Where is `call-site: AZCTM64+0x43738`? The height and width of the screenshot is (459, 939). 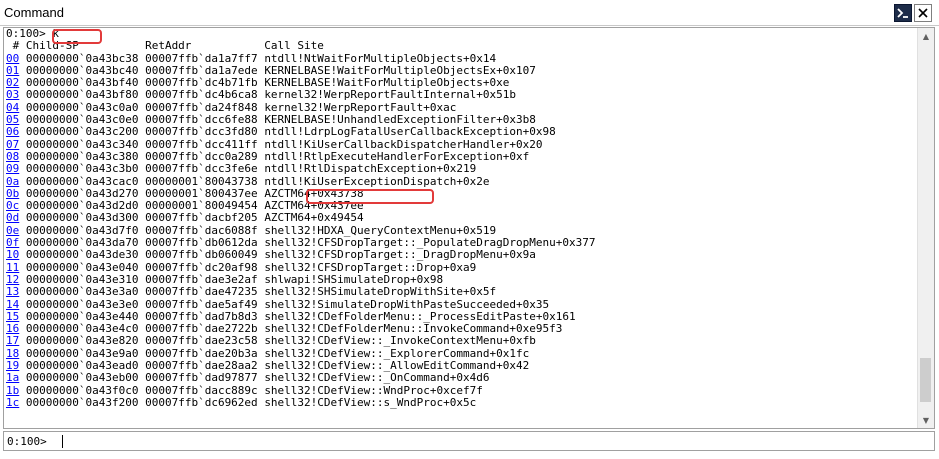 call-site: AZCTM64+0x43738 is located at coordinates (314, 193).